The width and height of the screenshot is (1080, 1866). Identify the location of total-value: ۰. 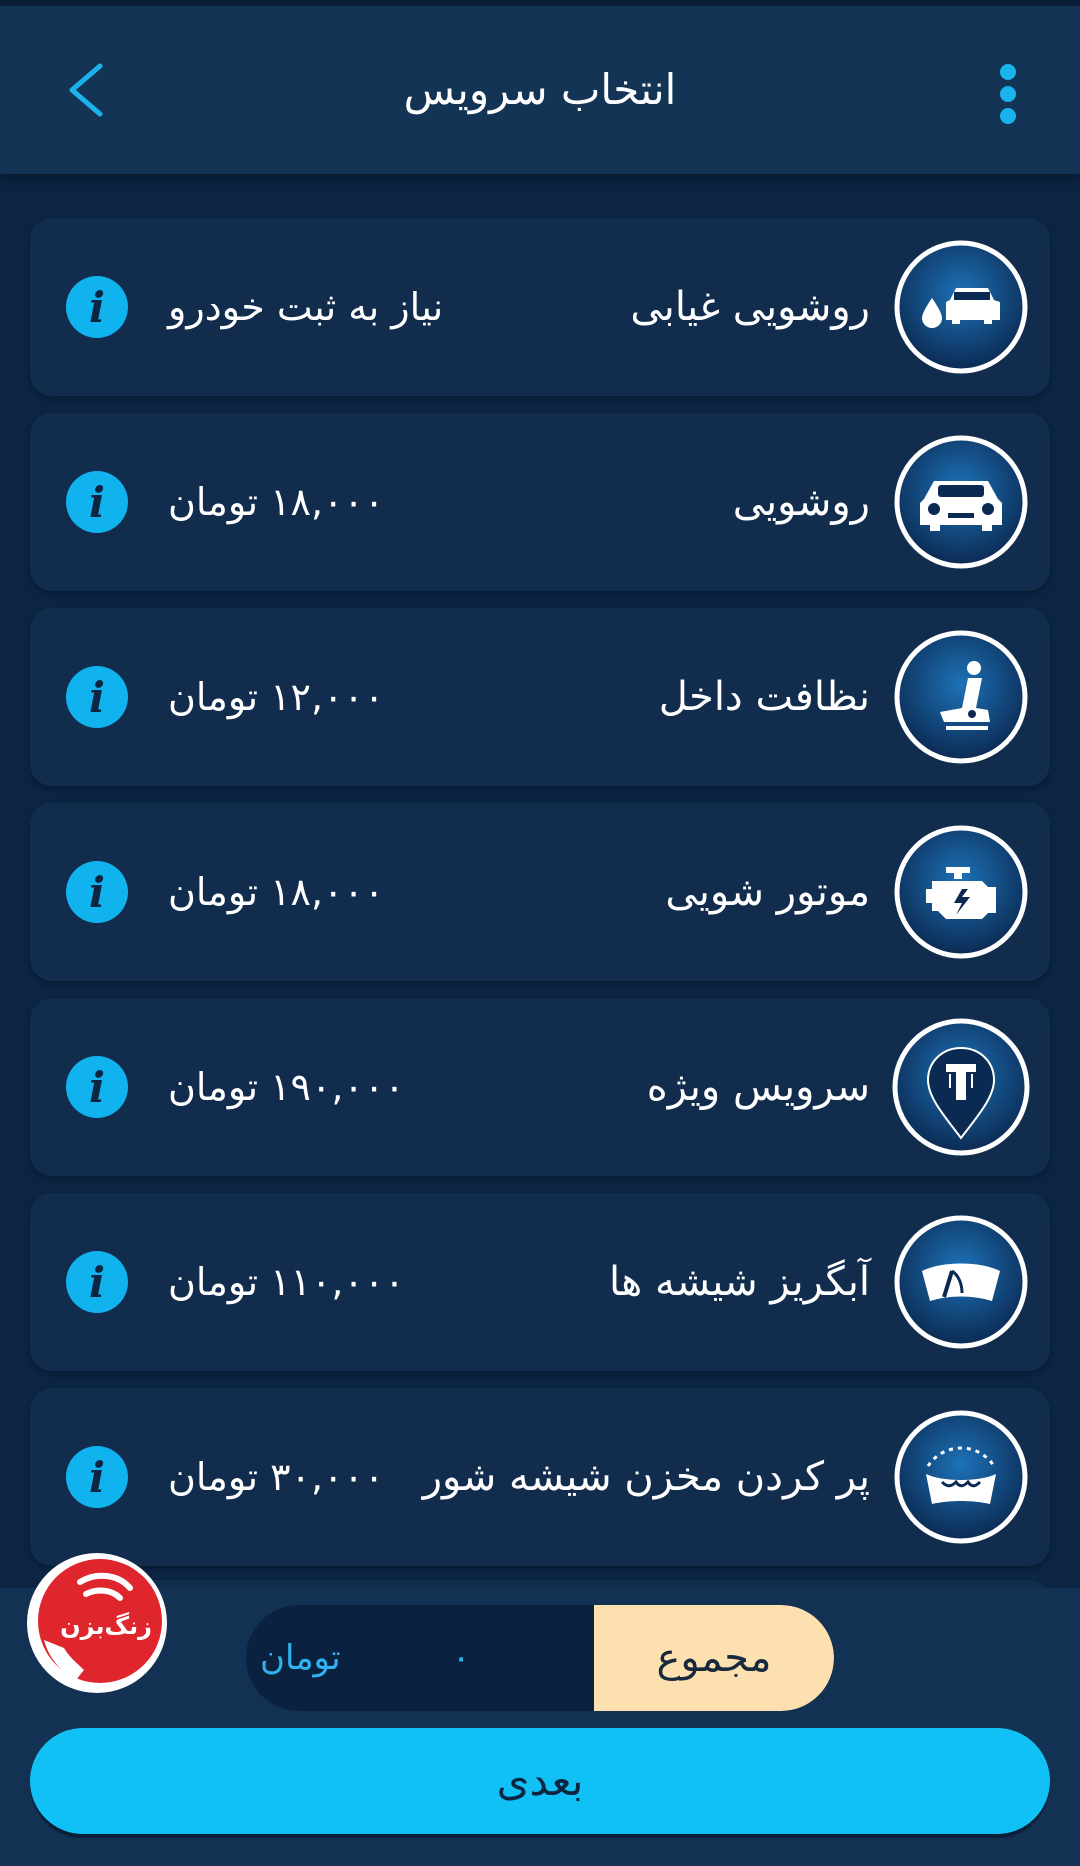
(461, 1658).